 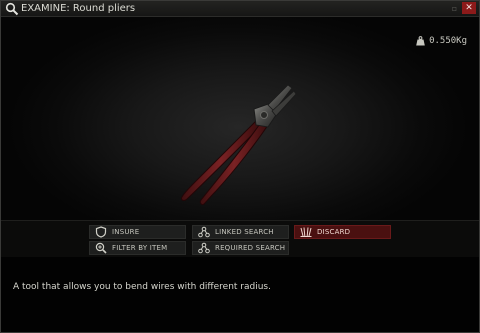 I want to click on linked-search-button: LINKED SEARCH, so click(x=240, y=232).